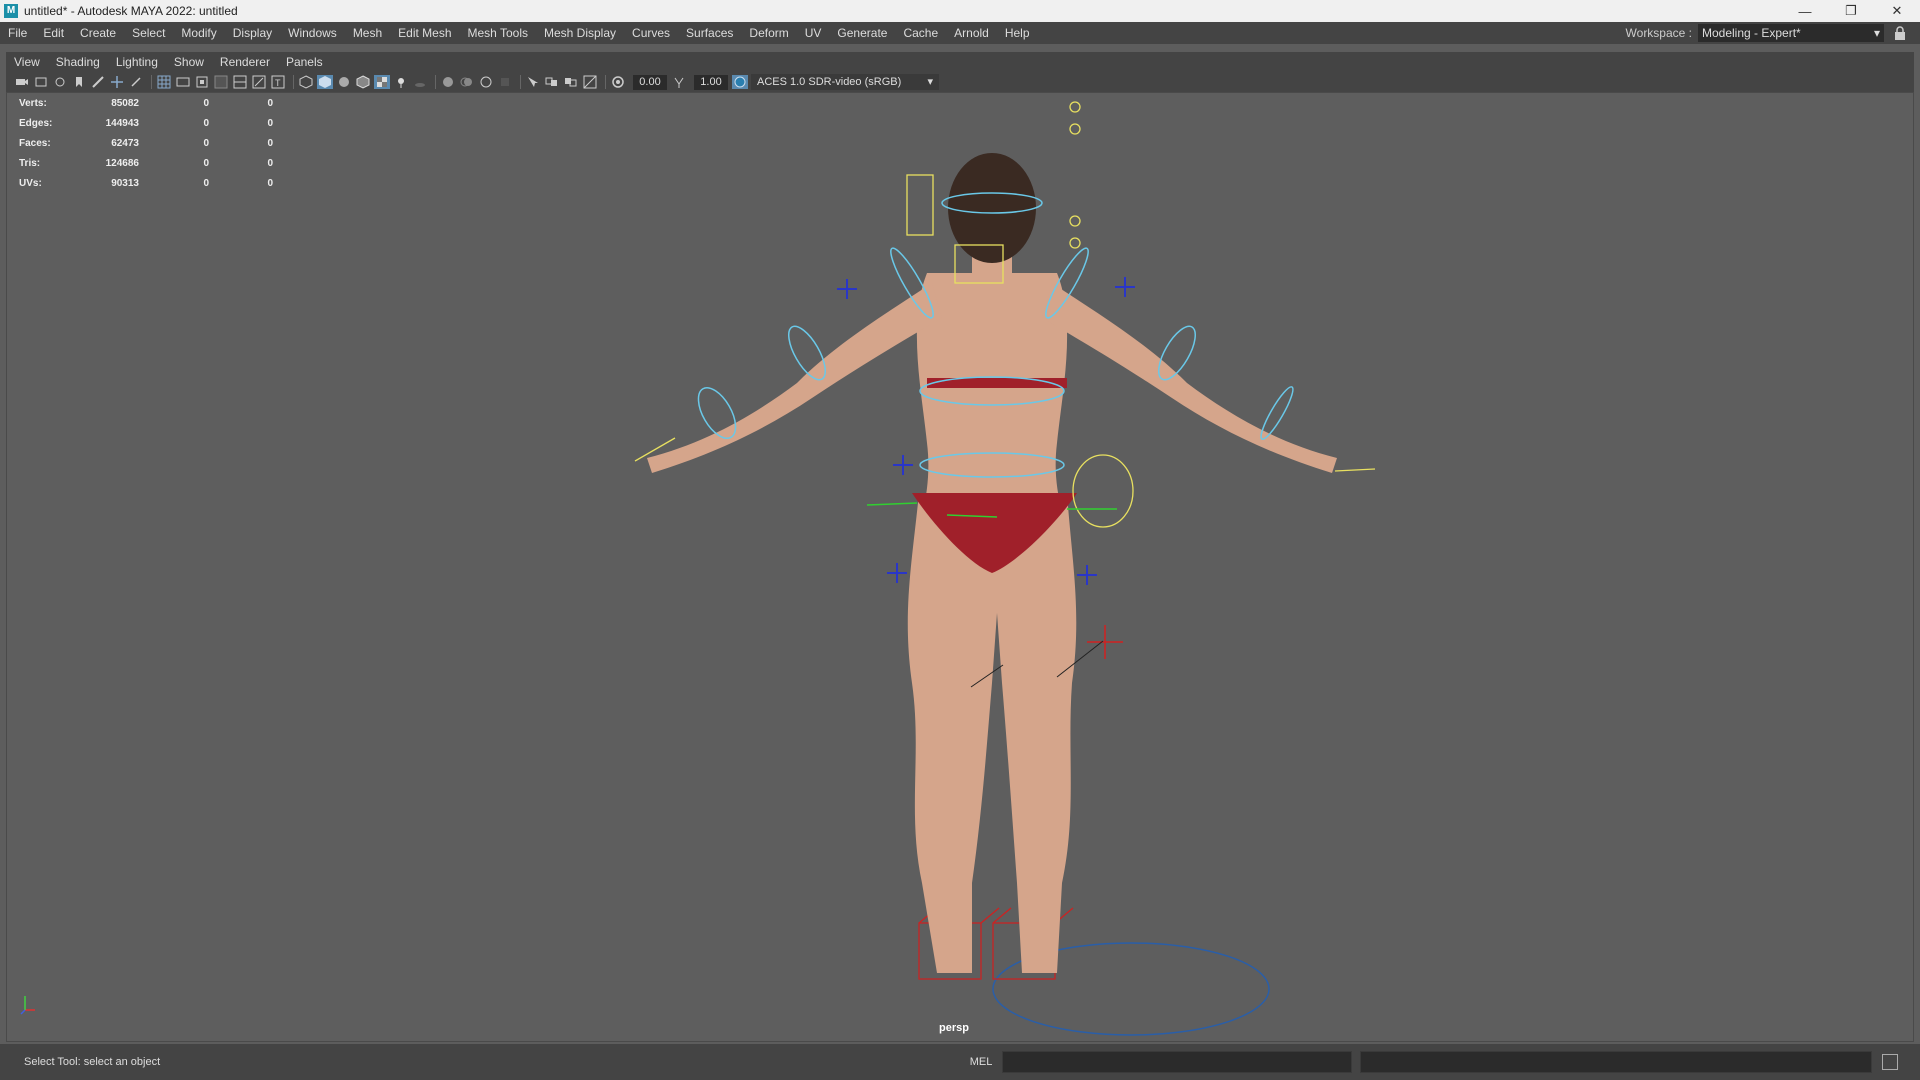  I want to click on menu-file: File, so click(17, 33).